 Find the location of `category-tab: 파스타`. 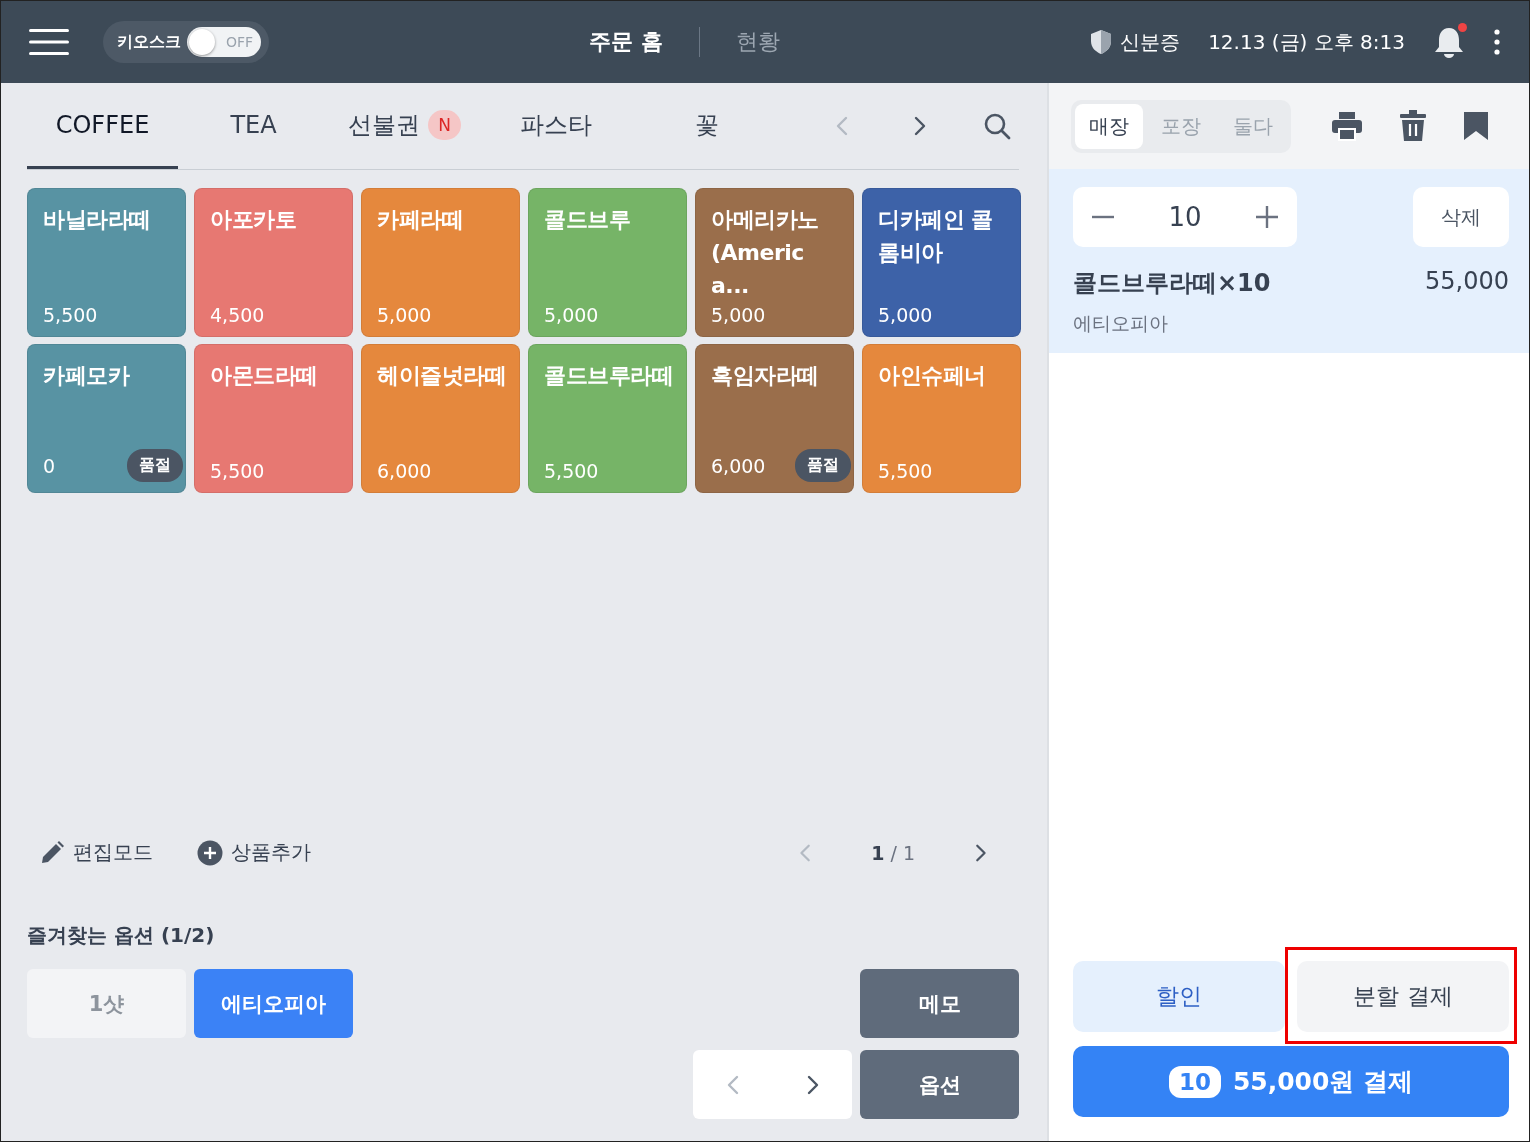

category-tab: 파스타 is located at coordinates (555, 126).